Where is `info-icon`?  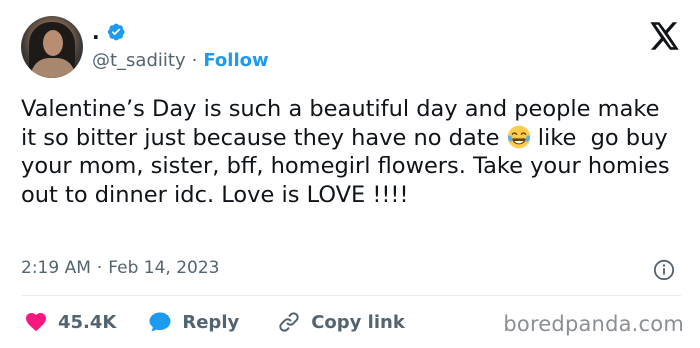
info-icon is located at coordinates (664, 270).